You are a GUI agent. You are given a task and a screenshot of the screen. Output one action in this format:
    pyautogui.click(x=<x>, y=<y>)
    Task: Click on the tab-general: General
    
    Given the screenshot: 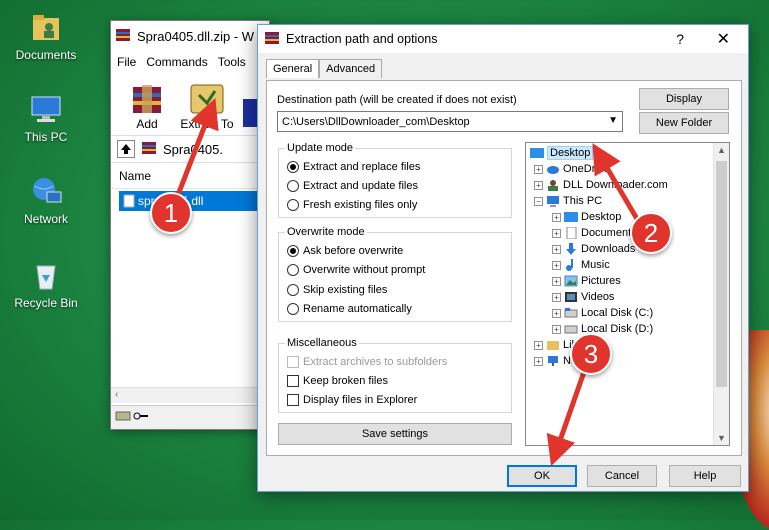 What is the action you would take?
    pyautogui.click(x=293, y=68)
    